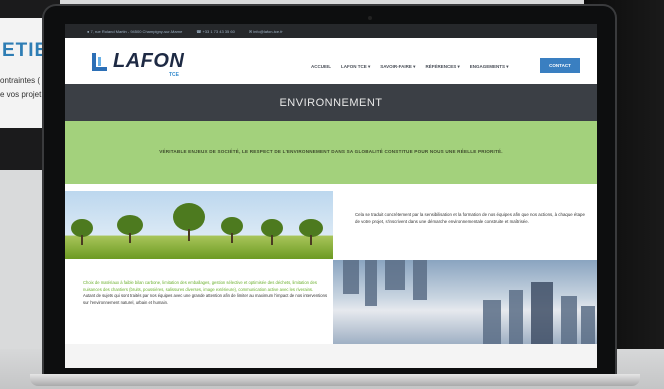 Image resolution: width=664 pixels, height=389 pixels. What do you see at coordinates (370, 18) in the screenshot?
I see `webcam` at bounding box center [370, 18].